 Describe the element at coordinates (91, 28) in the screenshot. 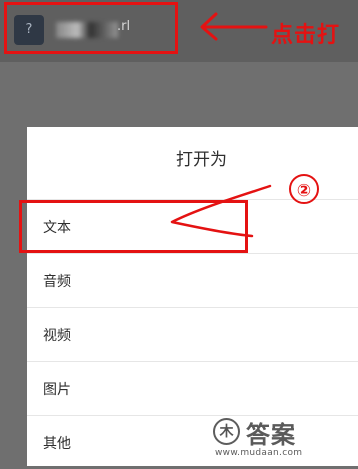

I see `highlight-box-file` at that location.